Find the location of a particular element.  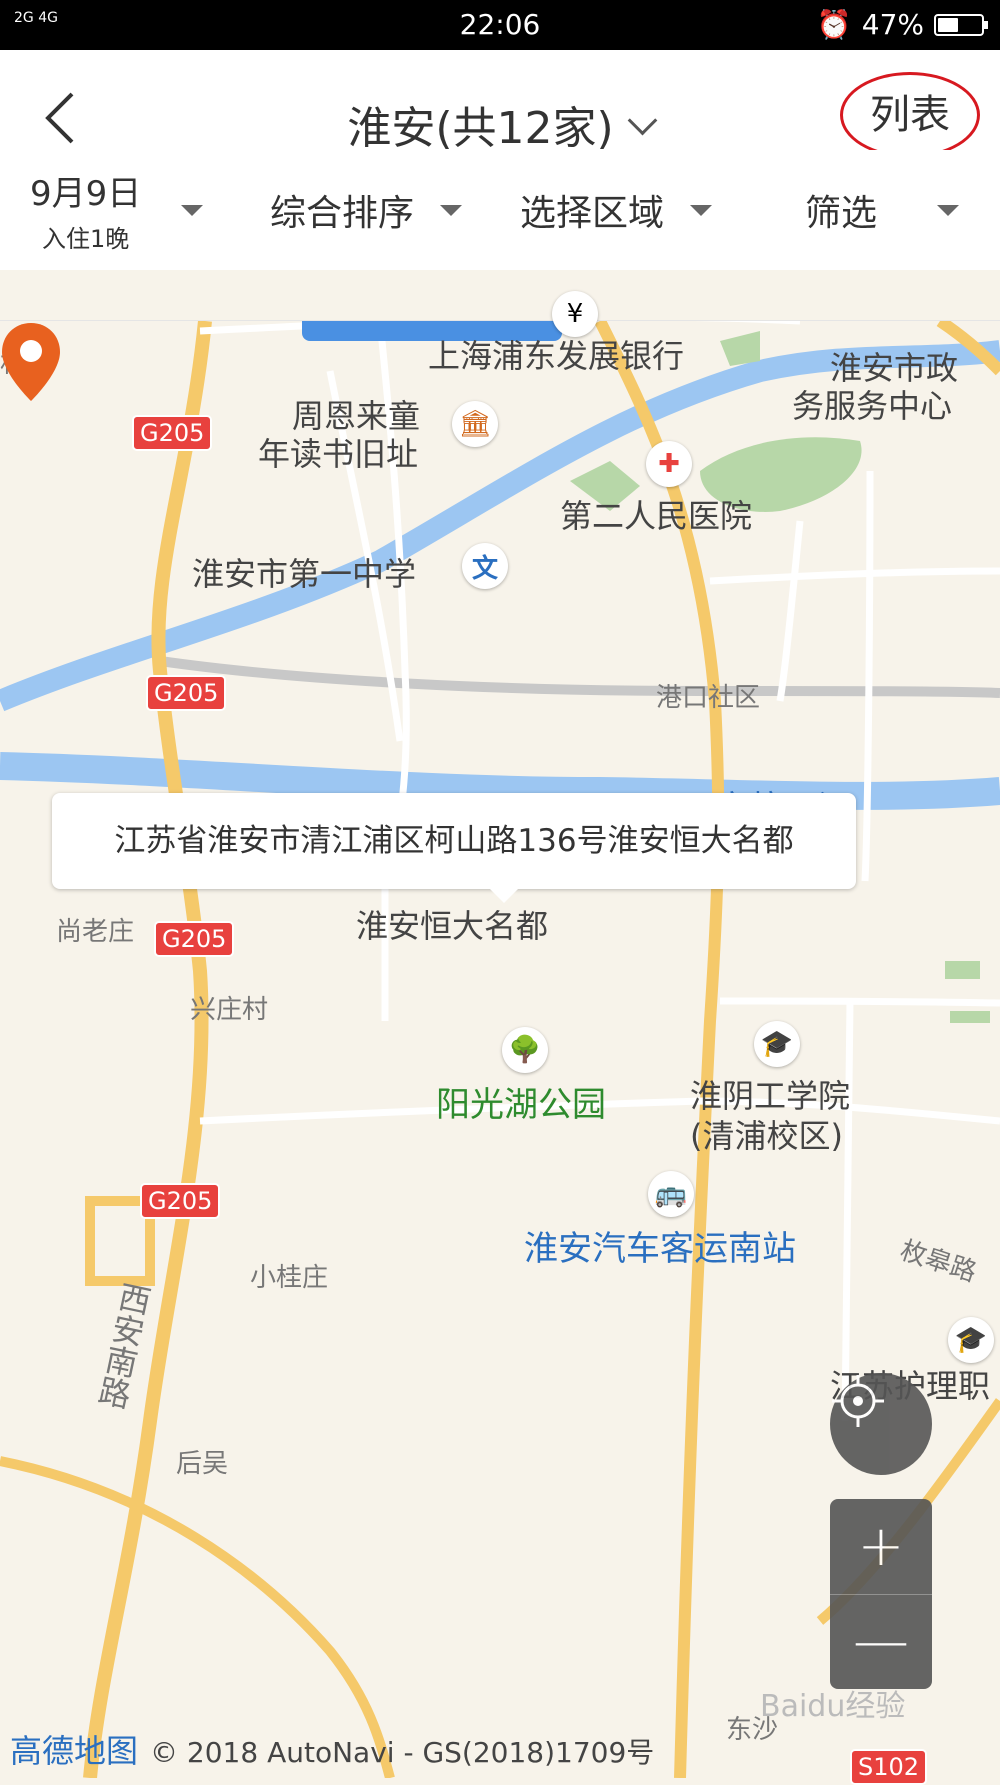

chevron-down-icon is located at coordinates (642, 120).